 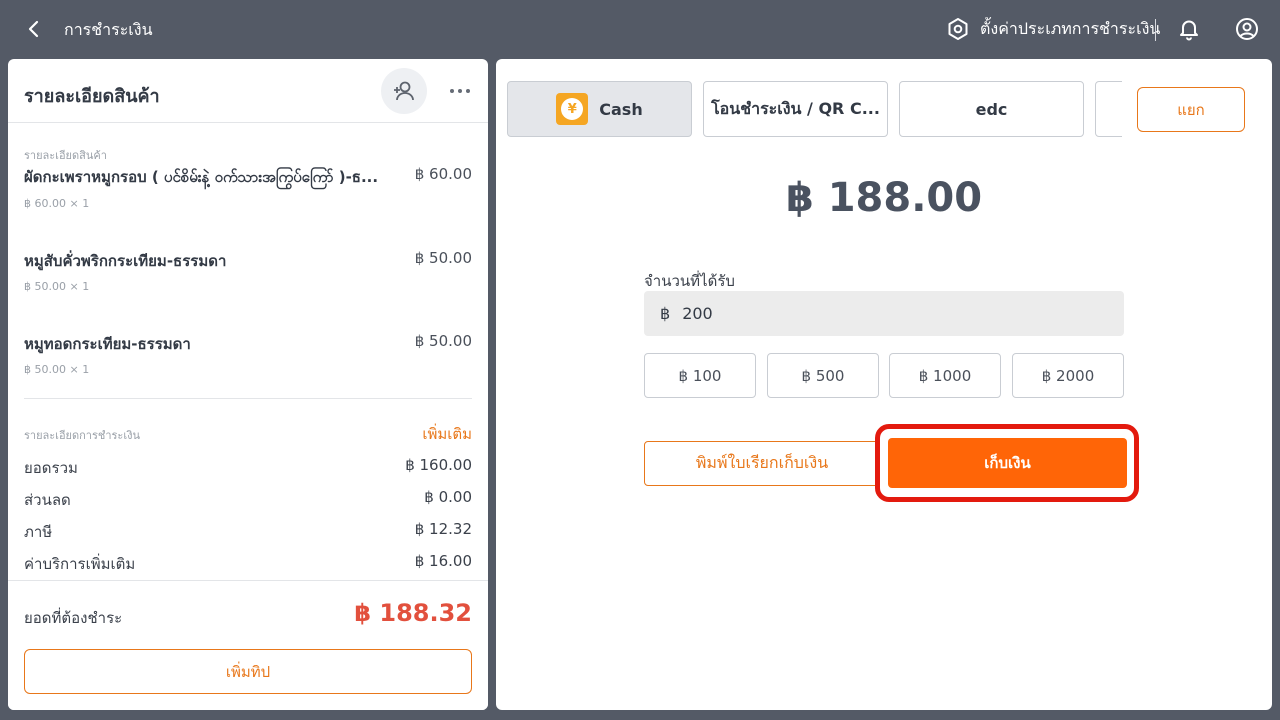 I want to click on panel-title: รายละเอียดสินค้า, so click(x=92, y=96).